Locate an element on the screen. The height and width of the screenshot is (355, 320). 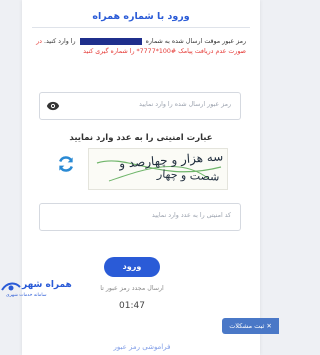
report-problem-button: ✕ ثبت مشکلات is located at coordinates (250, 326).